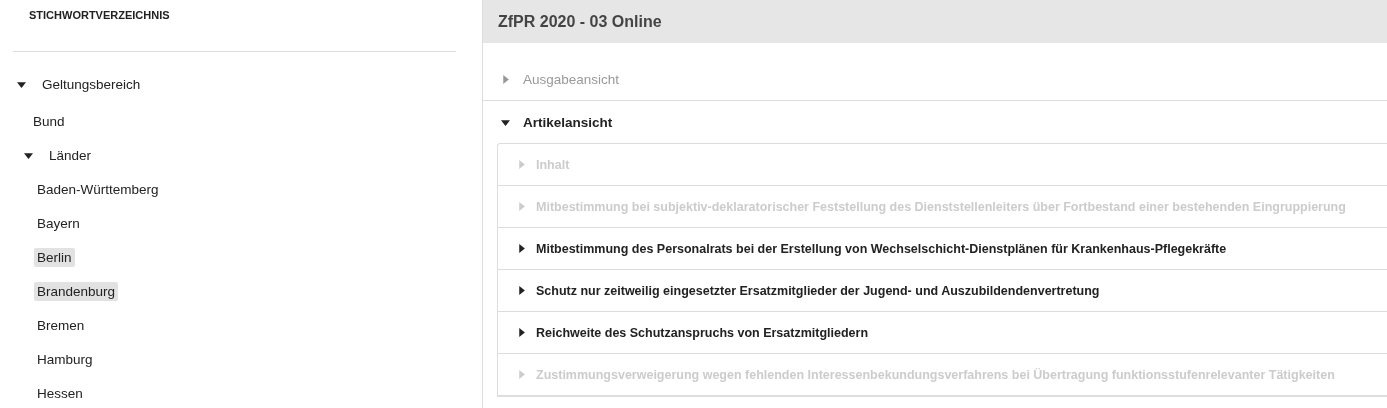  I want to click on tree-item: Hessen, so click(60, 393).